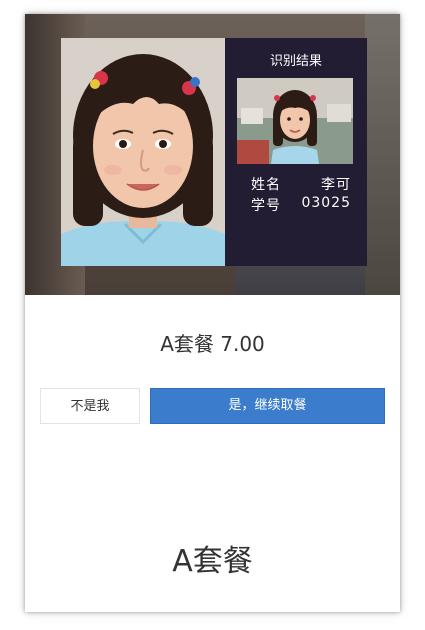 The image size is (425, 630). Describe the element at coordinates (267, 406) in the screenshot. I see `confirm-pickup-button: 是，继续取餐` at that location.